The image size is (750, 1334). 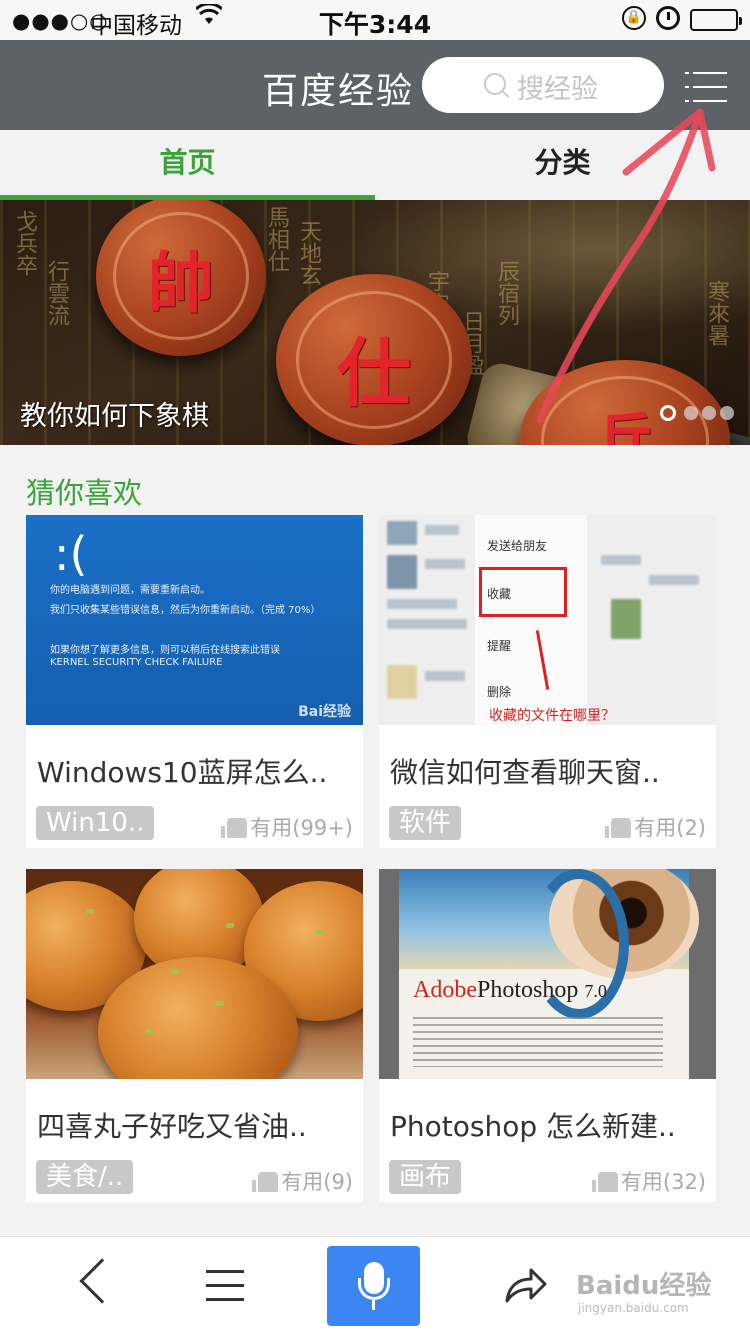 What do you see at coordinates (634, 18) in the screenshot?
I see `rotation-lock-icon: 🔒` at bounding box center [634, 18].